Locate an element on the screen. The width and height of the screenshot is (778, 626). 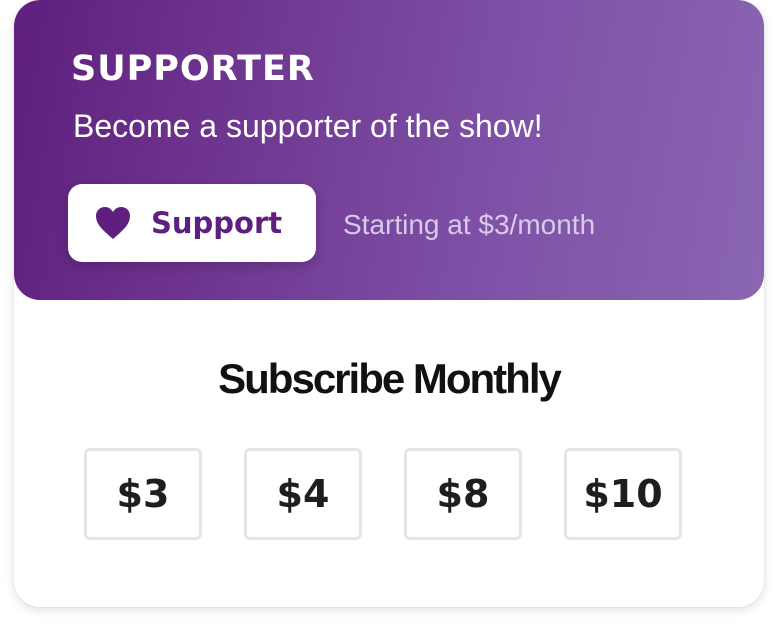
subscribe-title: Subscribe Monthly is located at coordinates (390, 378).